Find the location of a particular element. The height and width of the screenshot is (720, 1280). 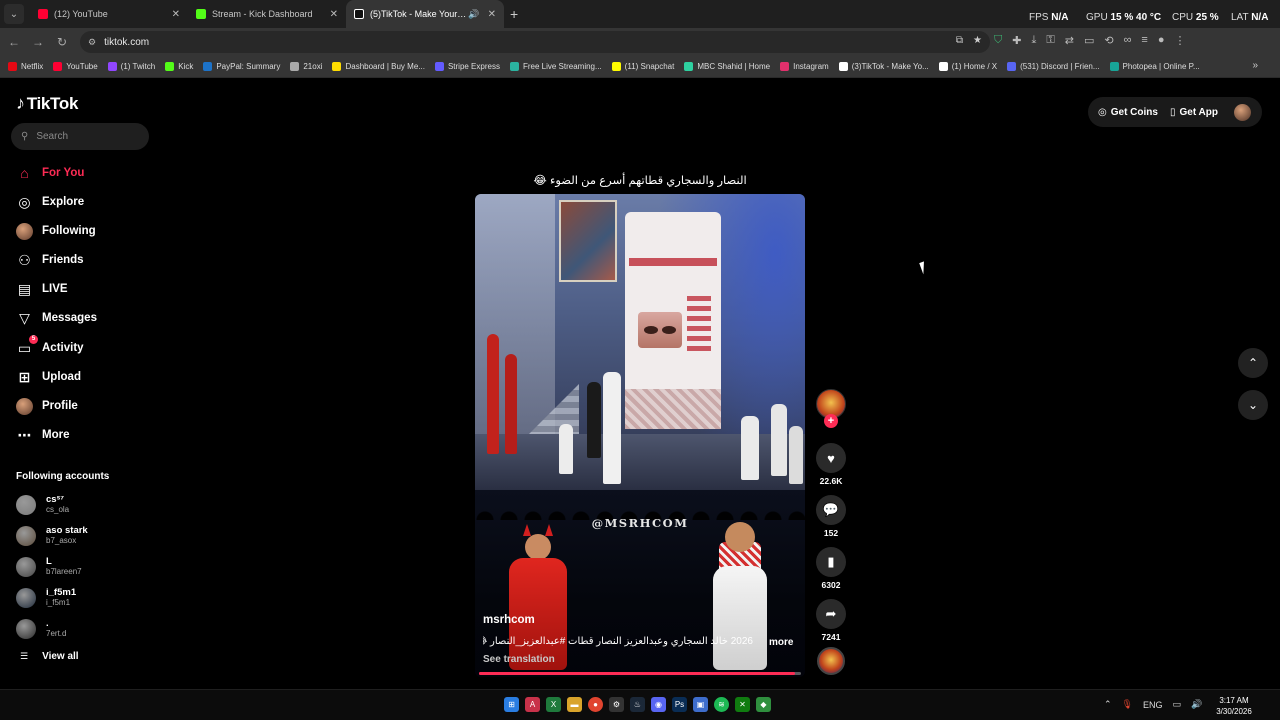

key-icon: ⚿ is located at coordinates (1050, 40).